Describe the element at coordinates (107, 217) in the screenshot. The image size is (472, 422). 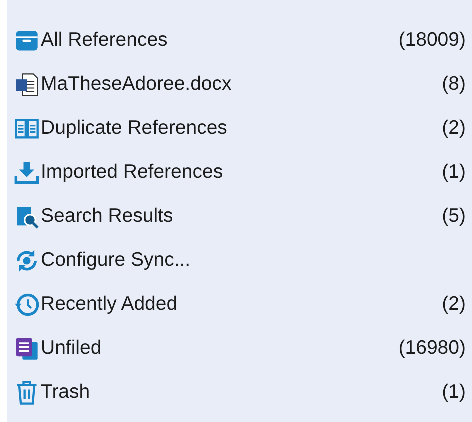
I see `group-label: Search Results` at that location.